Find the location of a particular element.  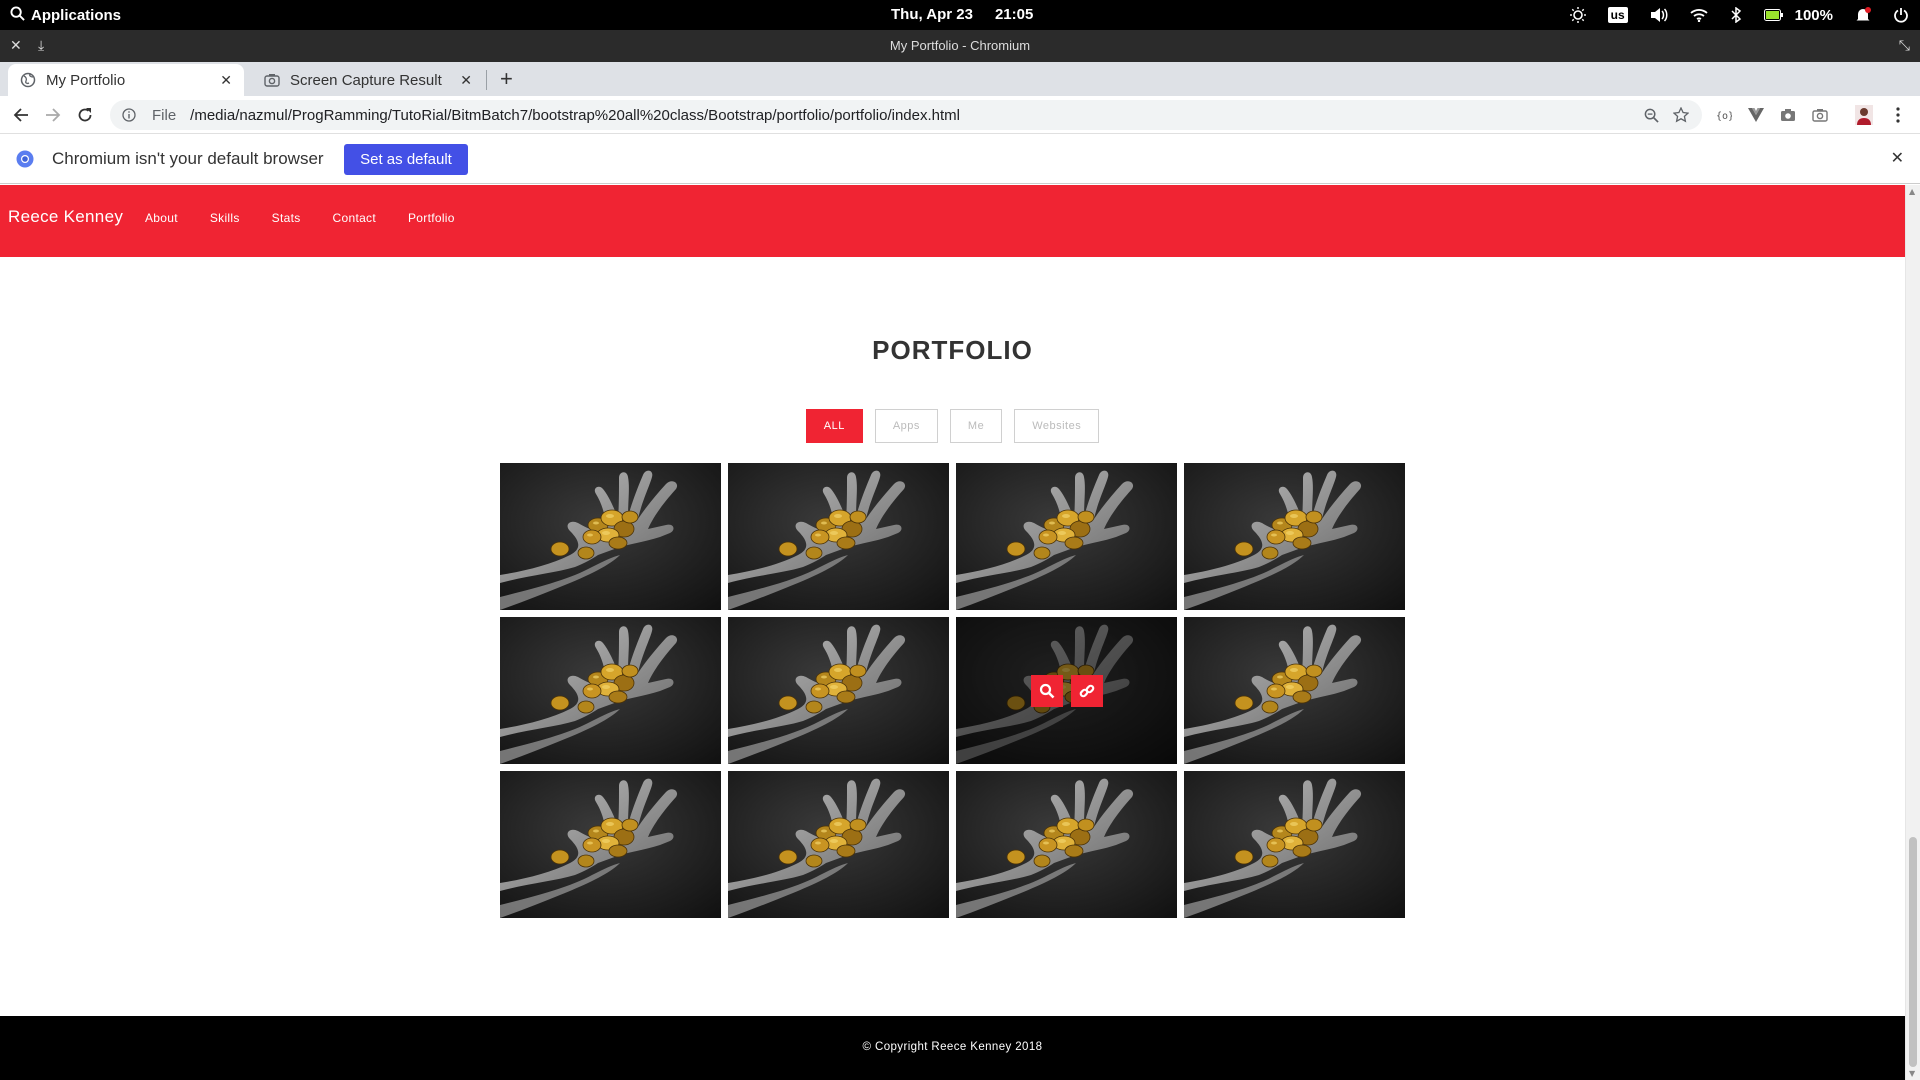

nav-link-skills: Skills is located at coordinates (225, 218).